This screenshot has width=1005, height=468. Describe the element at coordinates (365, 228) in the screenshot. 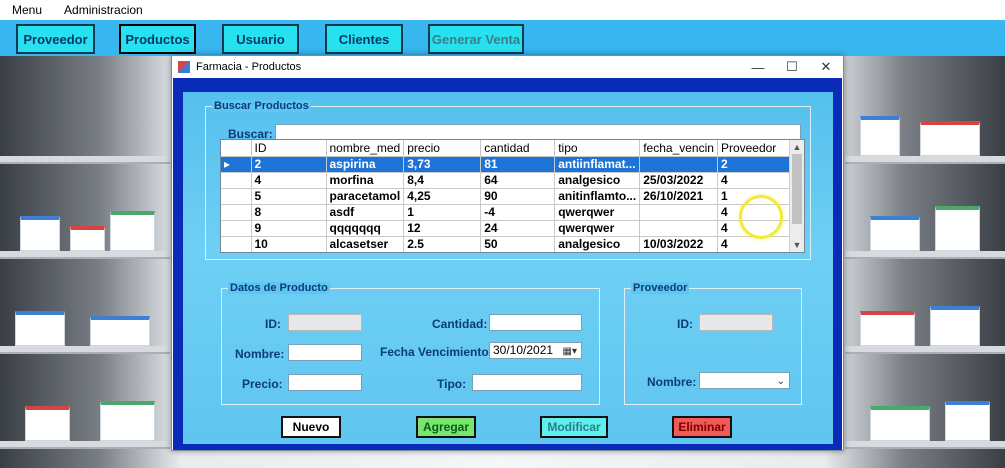

I see `table-cell: qqqqqqq` at that location.